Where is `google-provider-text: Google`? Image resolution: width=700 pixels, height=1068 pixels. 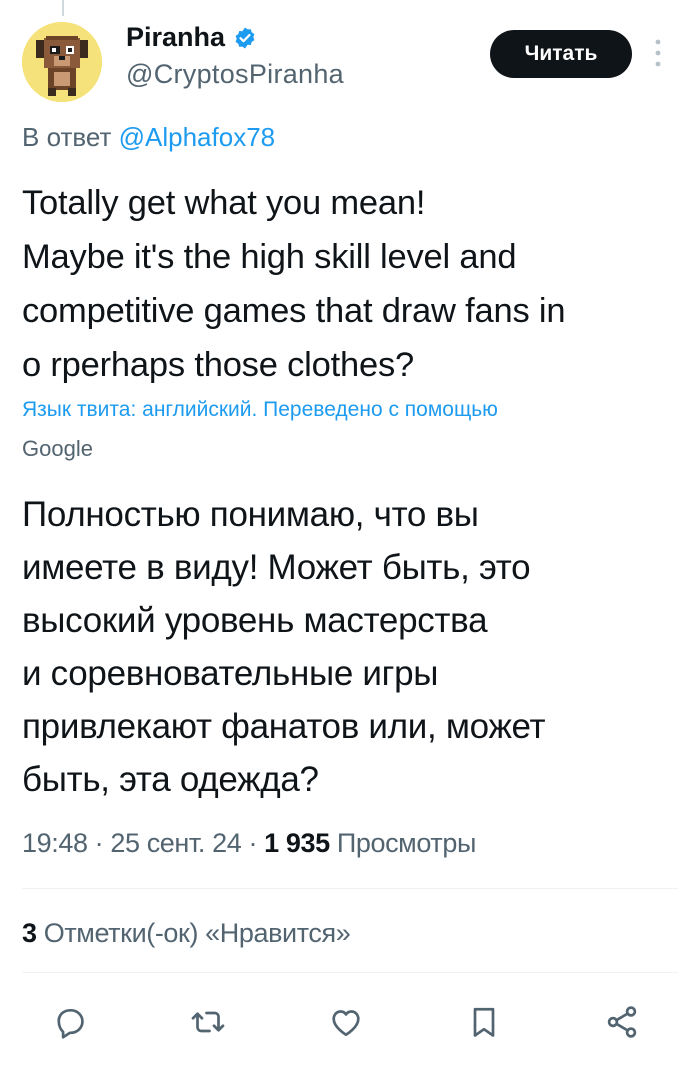 google-provider-text: Google is located at coordinates (58, 448).